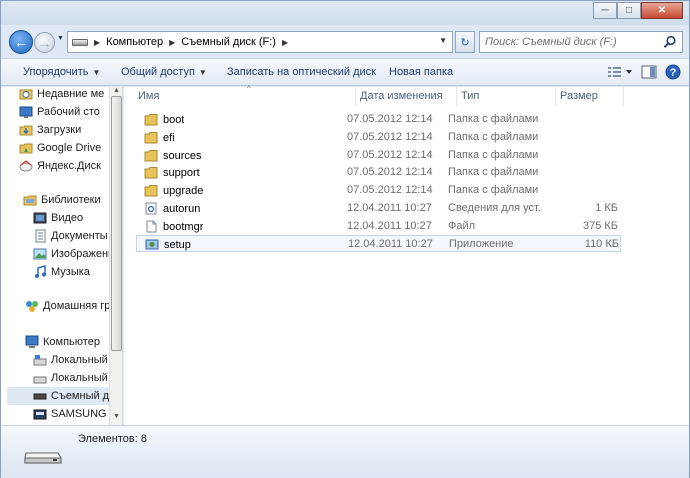  What do you see at coordinates (177, 244) in the screenshot?
I see `file-name: setup` at bounding box center [177, 244].